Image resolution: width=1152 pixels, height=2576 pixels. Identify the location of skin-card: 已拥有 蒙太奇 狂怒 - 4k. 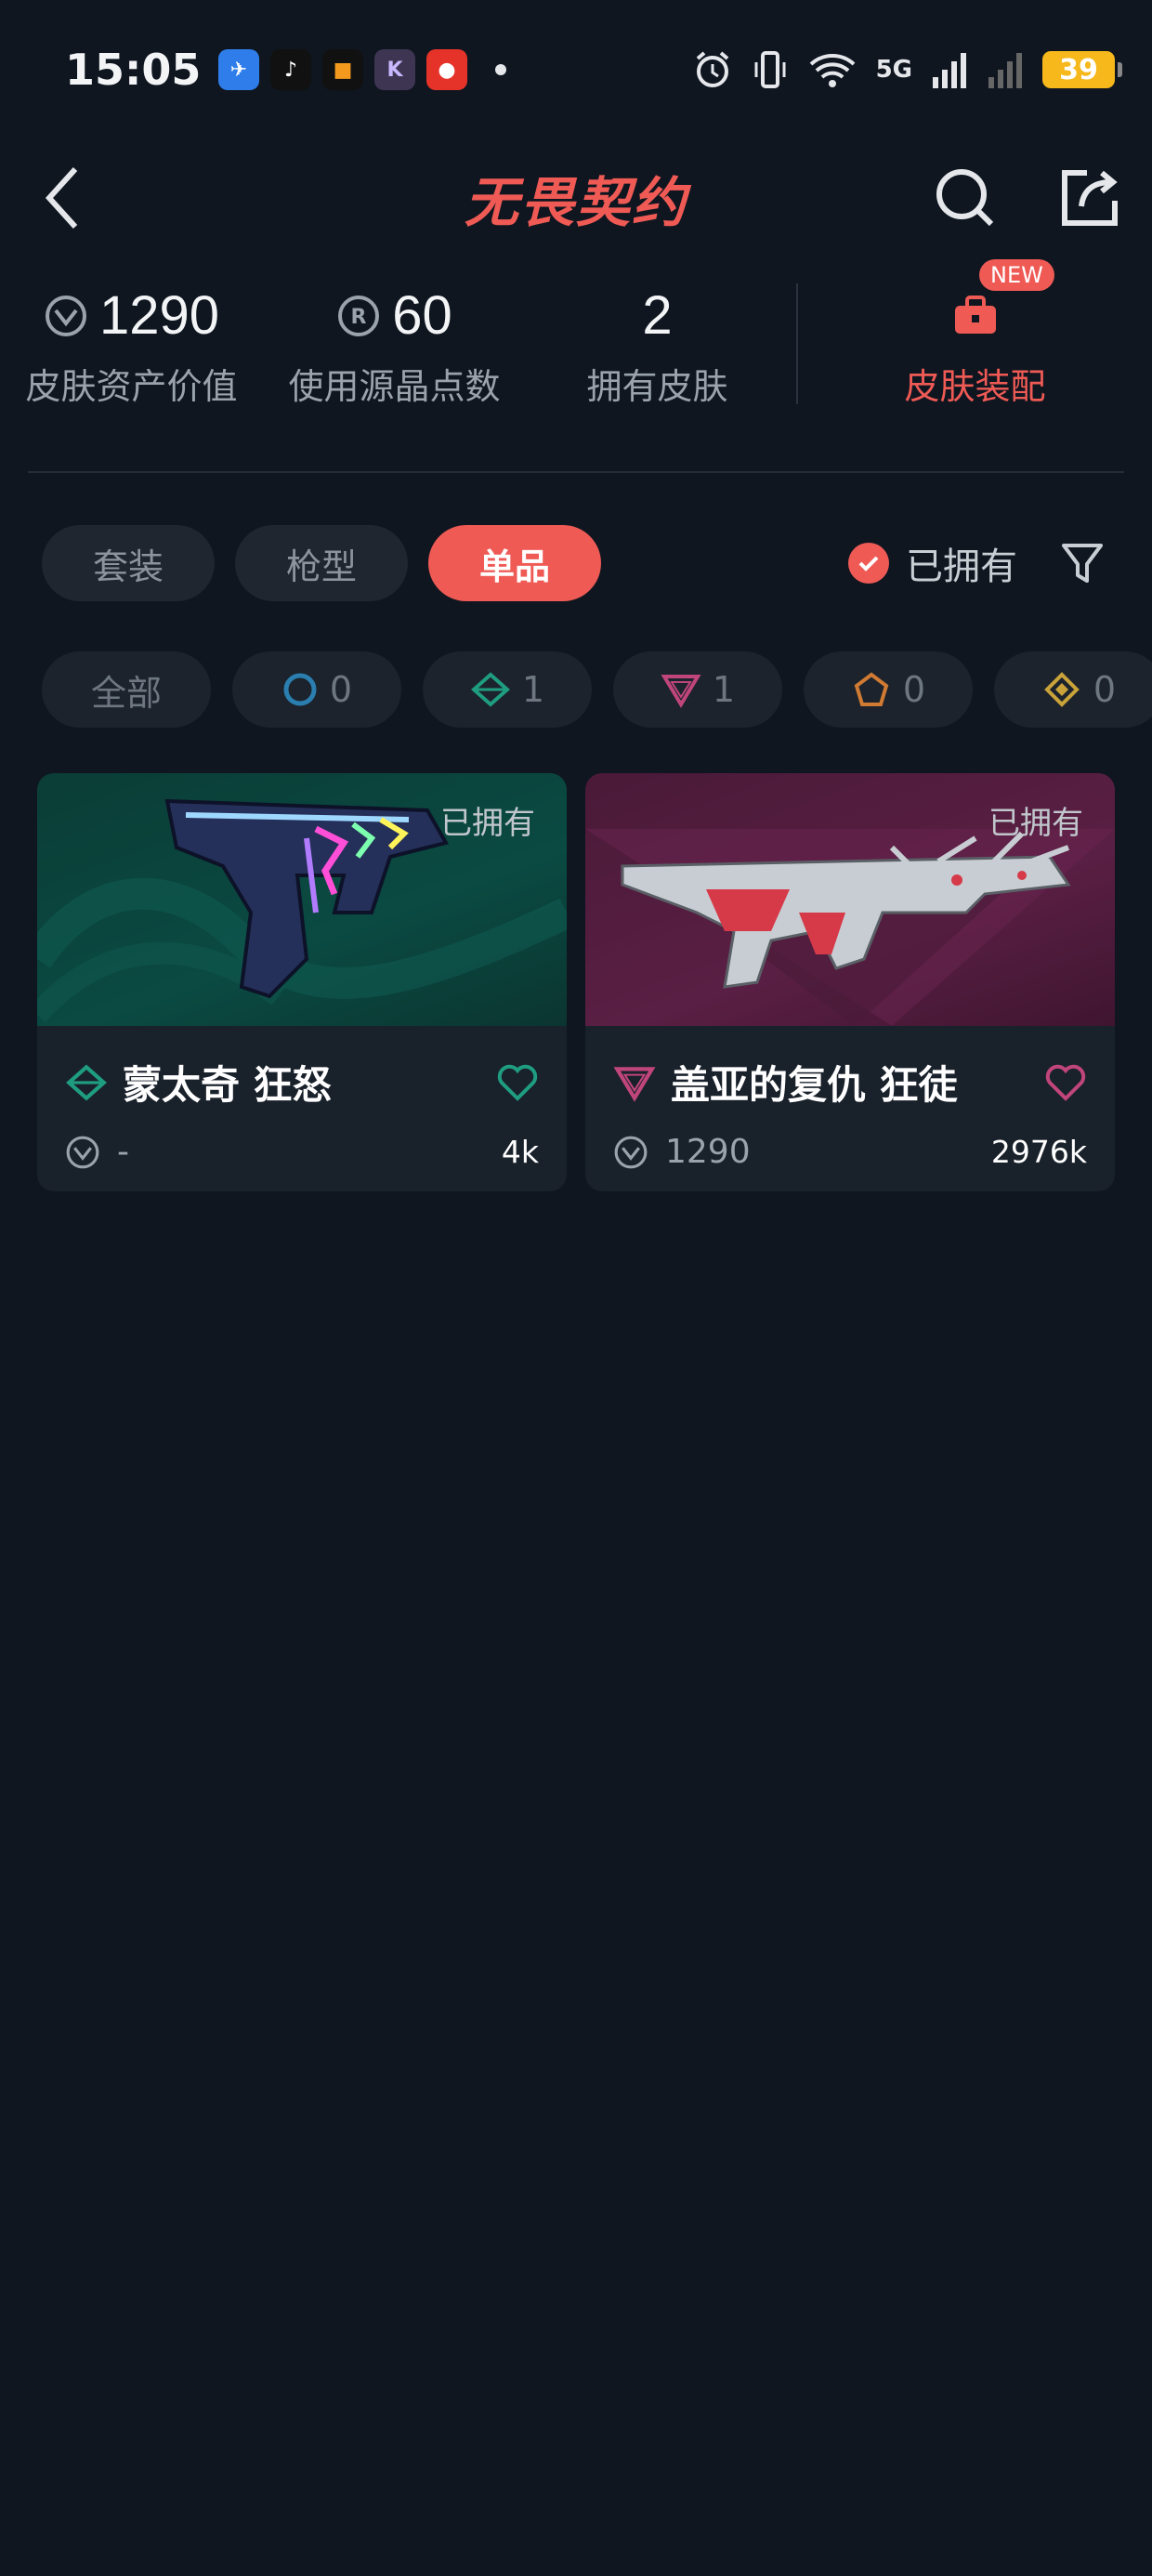
(302, 982).